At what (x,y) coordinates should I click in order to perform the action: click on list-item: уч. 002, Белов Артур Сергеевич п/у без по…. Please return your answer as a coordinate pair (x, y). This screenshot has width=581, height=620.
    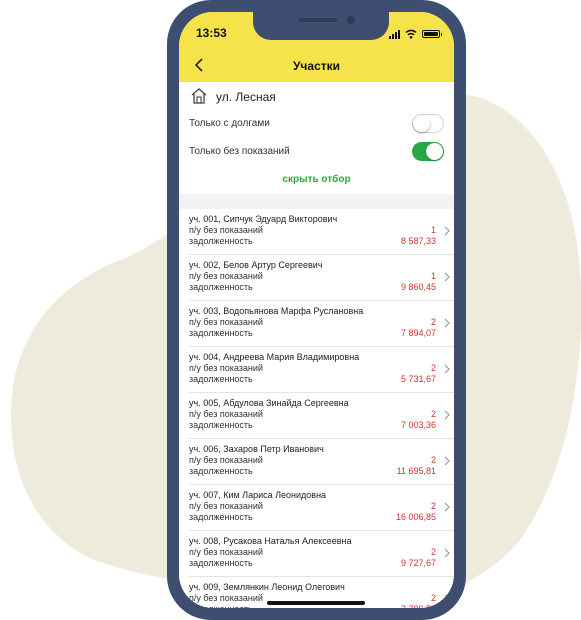
    Looking at the image, I should click on (321, 278).